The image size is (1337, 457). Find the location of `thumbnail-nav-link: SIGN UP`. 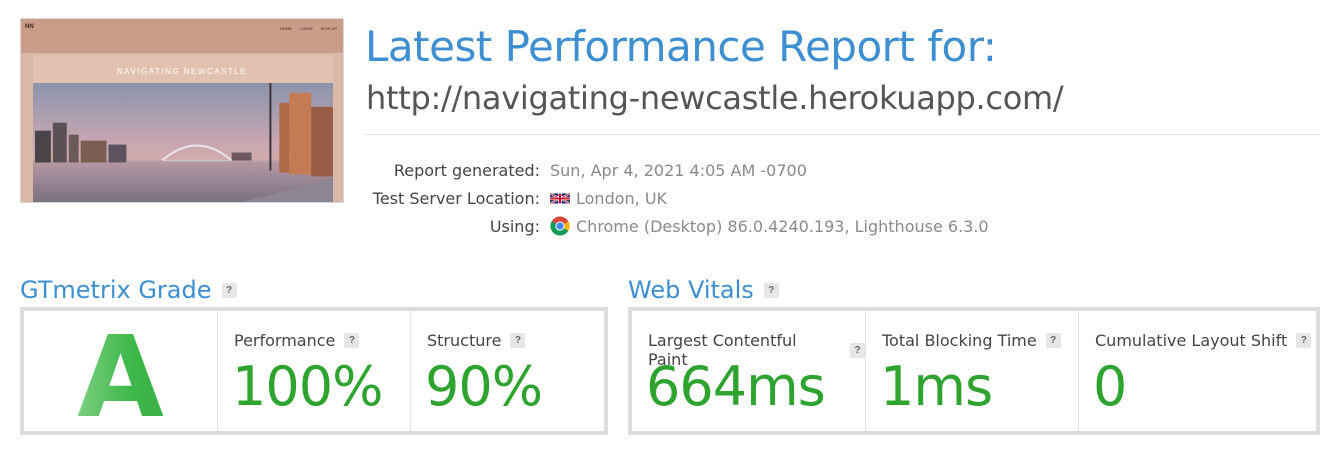

thumbnail-nav-link: SIGN UP is located at coordinates (328, 28).